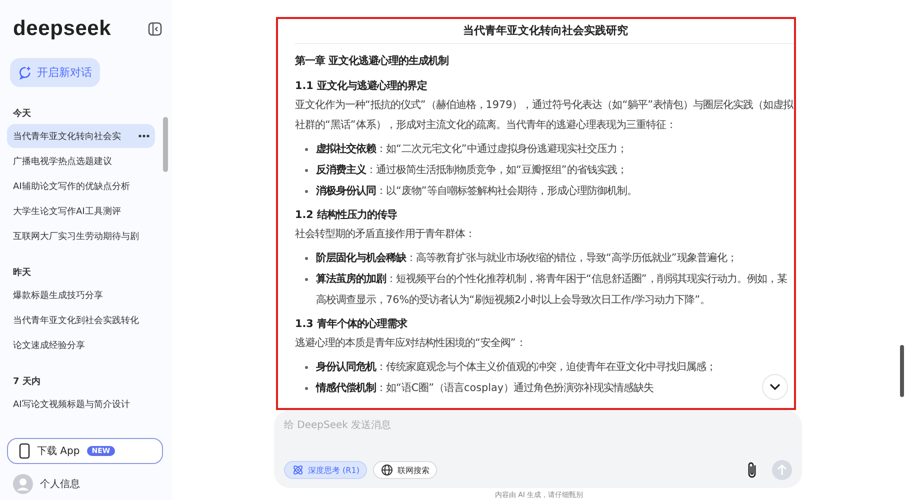 The height and width of the screenshot is (500, 906). What do you see at coordinates (81, 186) in the screenshot?
I see `chat-history-item: AI辅助论文写作的优缺点分析` at bounding box center [81, 186].